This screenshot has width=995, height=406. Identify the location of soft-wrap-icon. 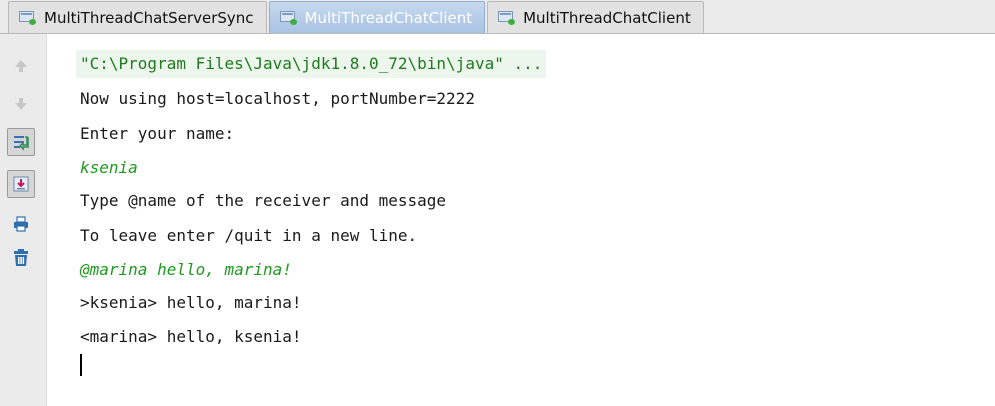
(21, 142).